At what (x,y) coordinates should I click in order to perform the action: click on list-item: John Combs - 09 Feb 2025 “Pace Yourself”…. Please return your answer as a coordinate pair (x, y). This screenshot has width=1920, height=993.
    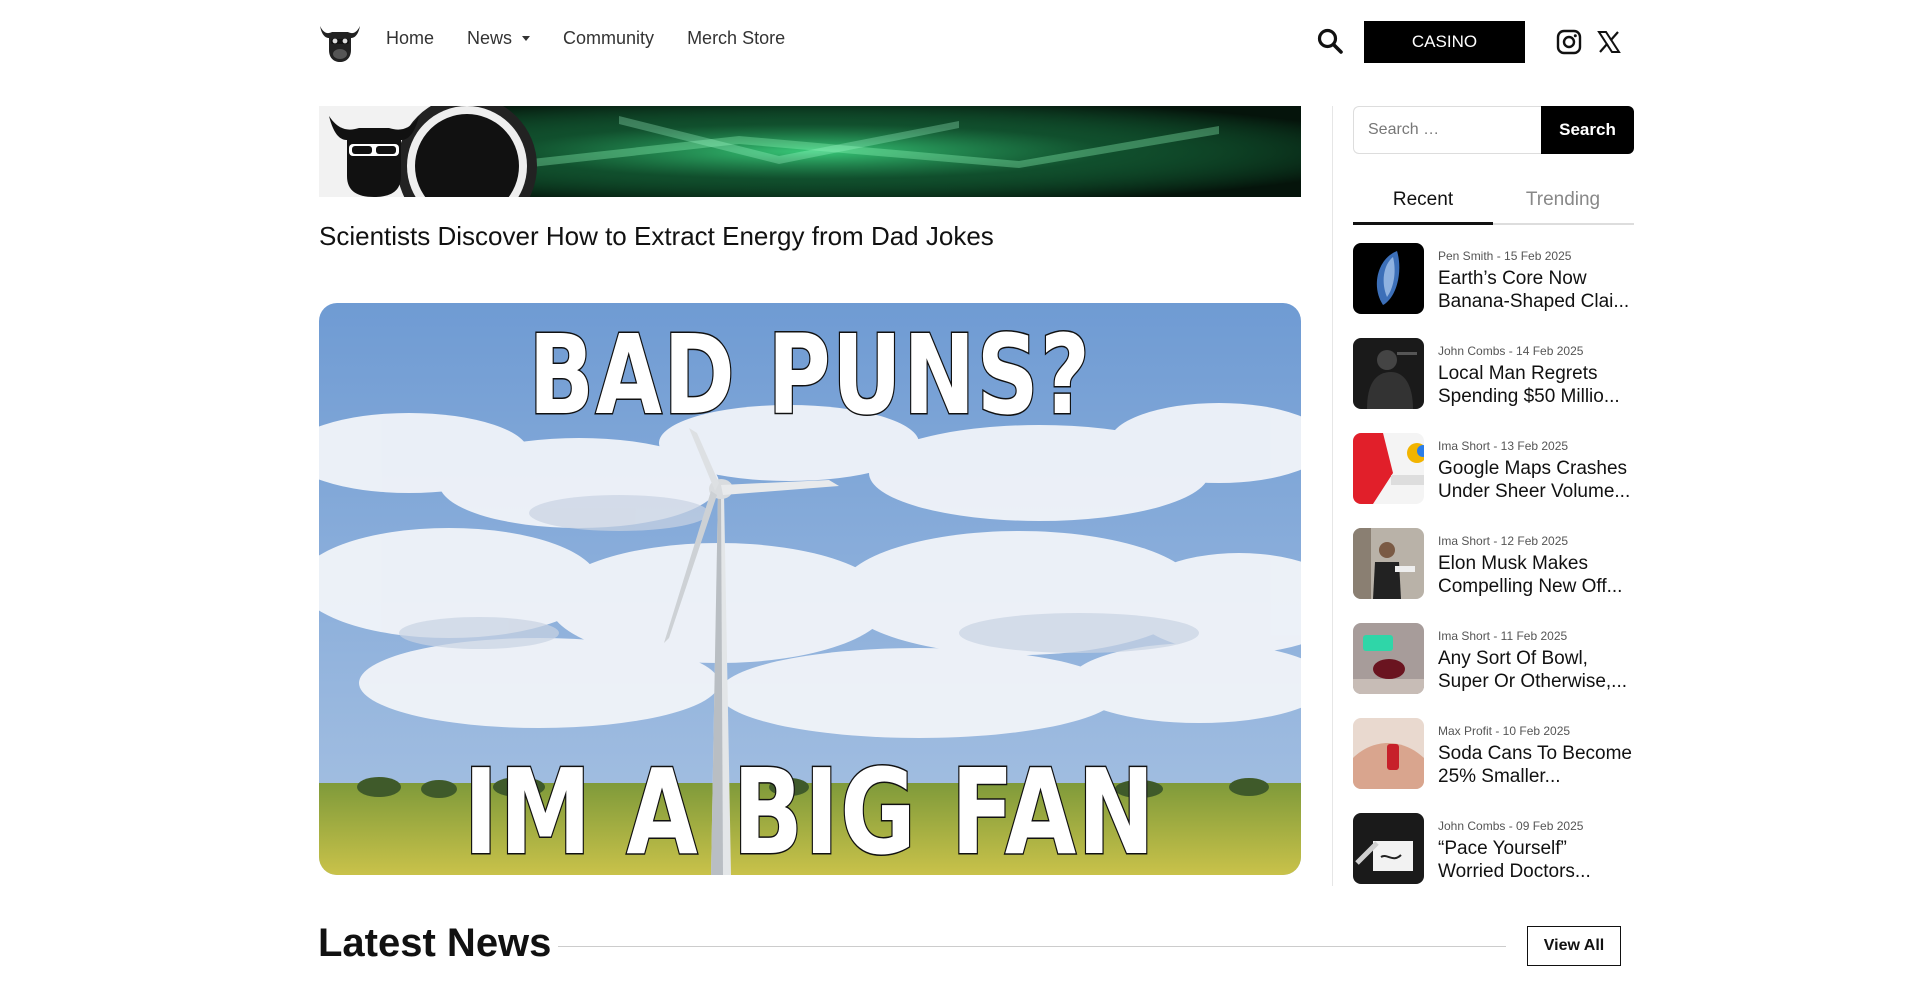
    Looking at the image, I should click on (1498, 860).